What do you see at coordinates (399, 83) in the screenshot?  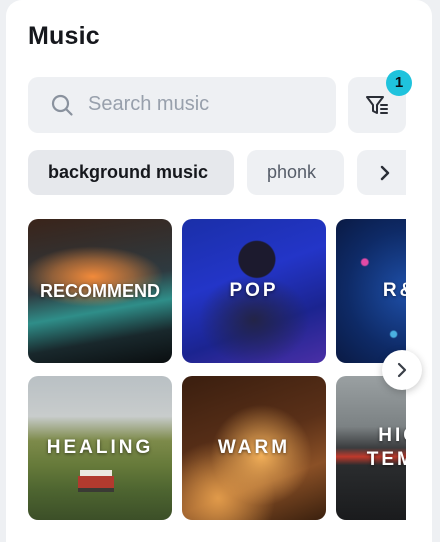 I see `filter-count-badge: 1` at bounding box center [399, 83].